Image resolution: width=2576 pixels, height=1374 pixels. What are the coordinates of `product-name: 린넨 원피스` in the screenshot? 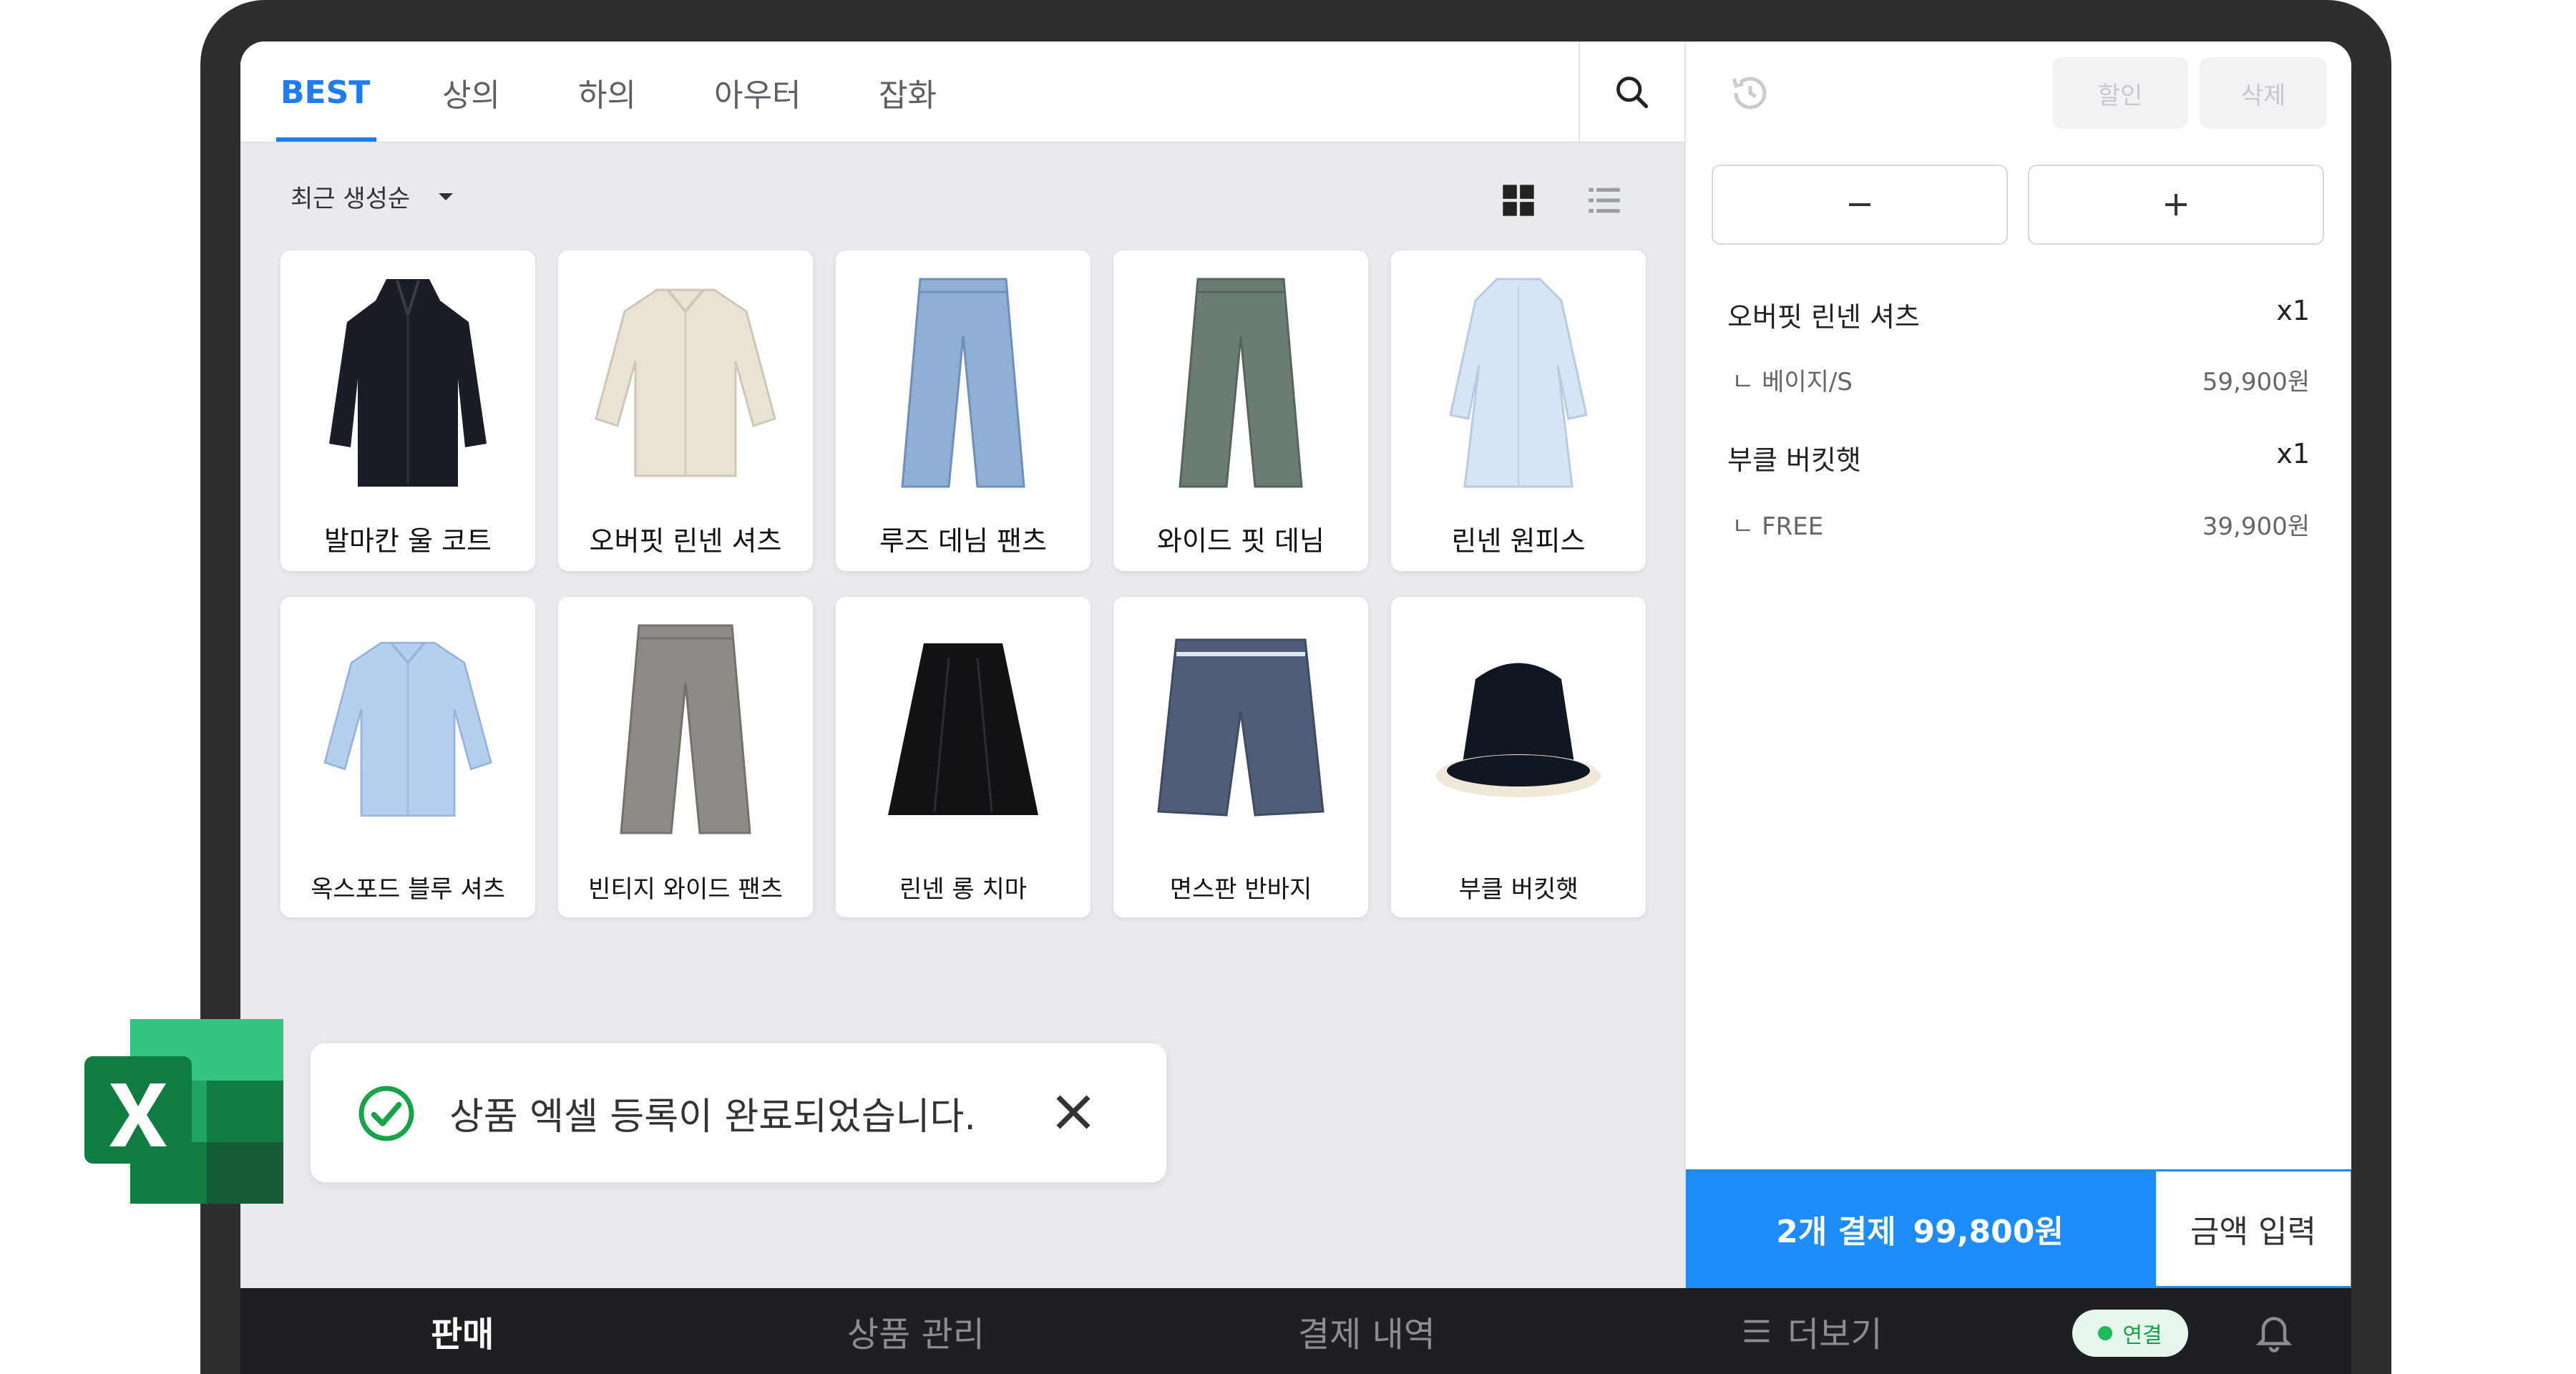 It's located at (1518, 541).